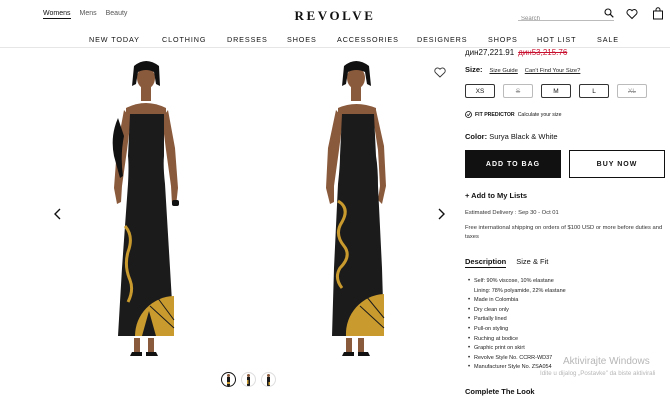  What do you see at coordinates (474, 69) in the screenshot?
I see `size-label: Size:` at bounding box center [474, 69].